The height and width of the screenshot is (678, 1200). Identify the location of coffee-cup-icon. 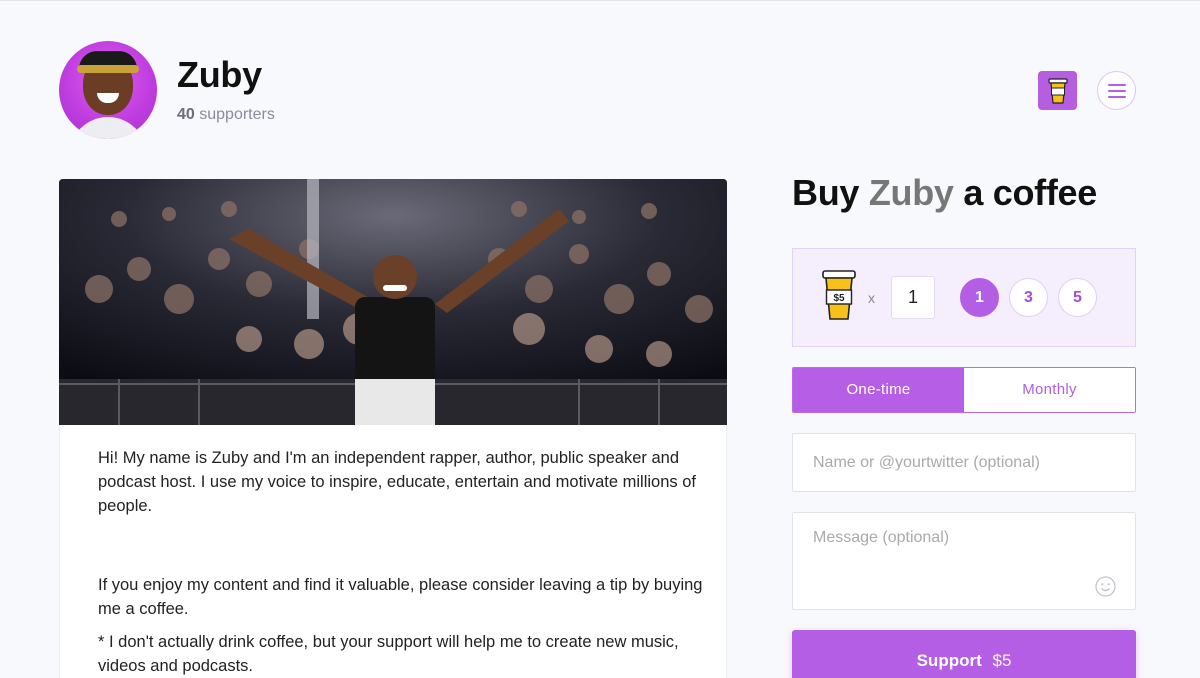
(1057, 90).